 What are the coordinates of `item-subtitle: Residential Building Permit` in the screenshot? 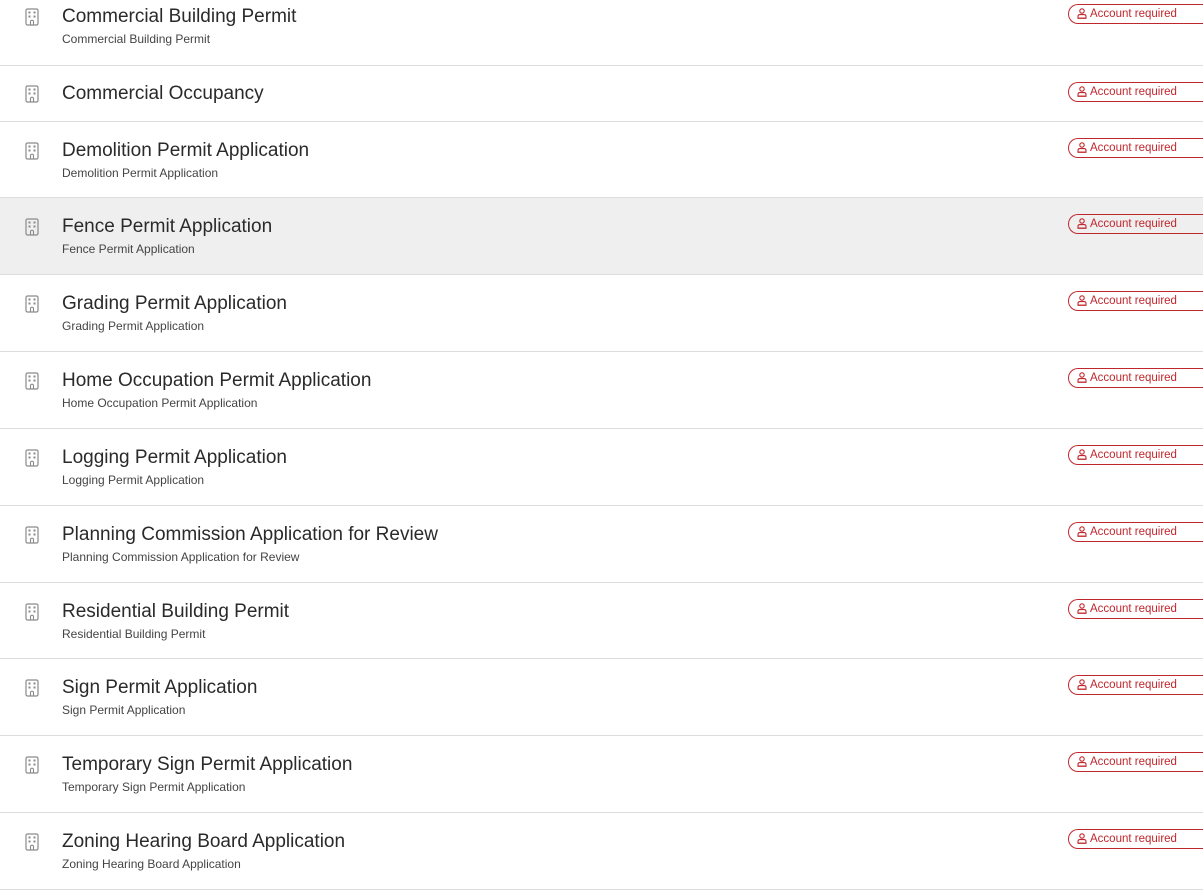 It's located at (134, 634).